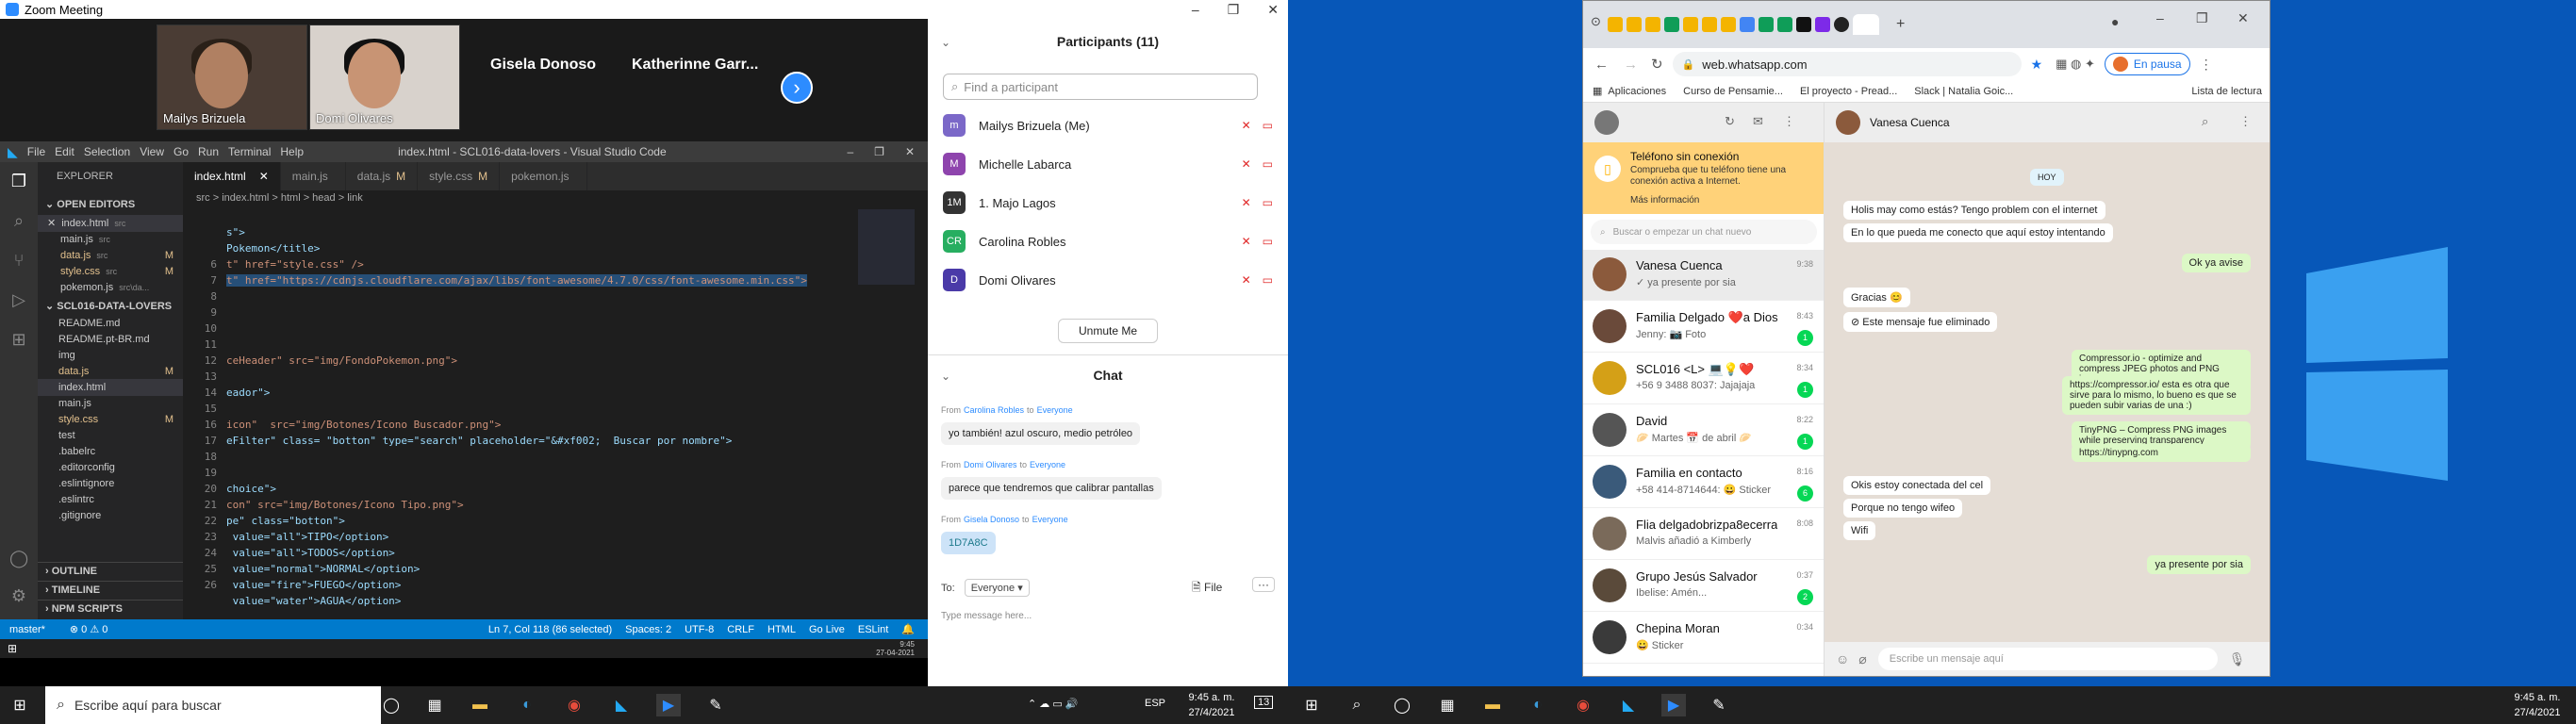 This screenshot has height=724, width=2576. What do you see at coordinates (550, 629) in the screenshot?
I see `cursor-position: Ln 7, Col 118 (86 selected)` at bounding box center [550, 629].